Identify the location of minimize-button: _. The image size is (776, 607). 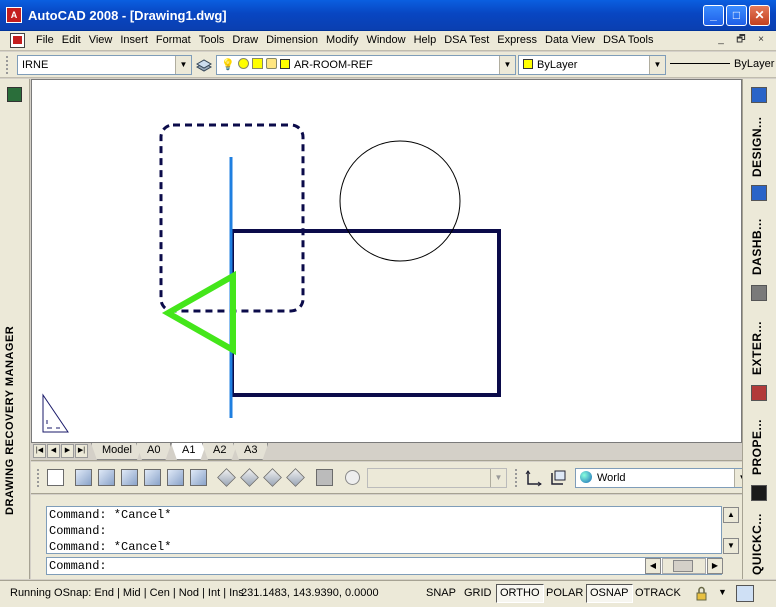
(713, 15).